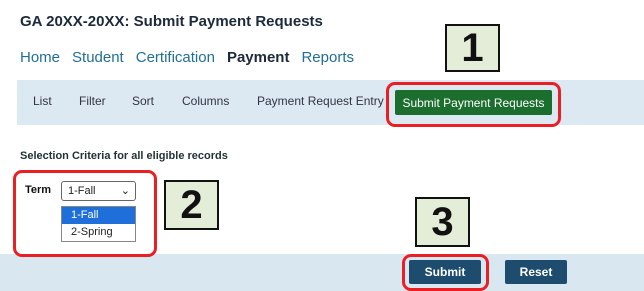  What do you see at coordinates (92, 101) in the screenshot?
I see `toolbar-filter: Filter` at bounding box center [92, 101].